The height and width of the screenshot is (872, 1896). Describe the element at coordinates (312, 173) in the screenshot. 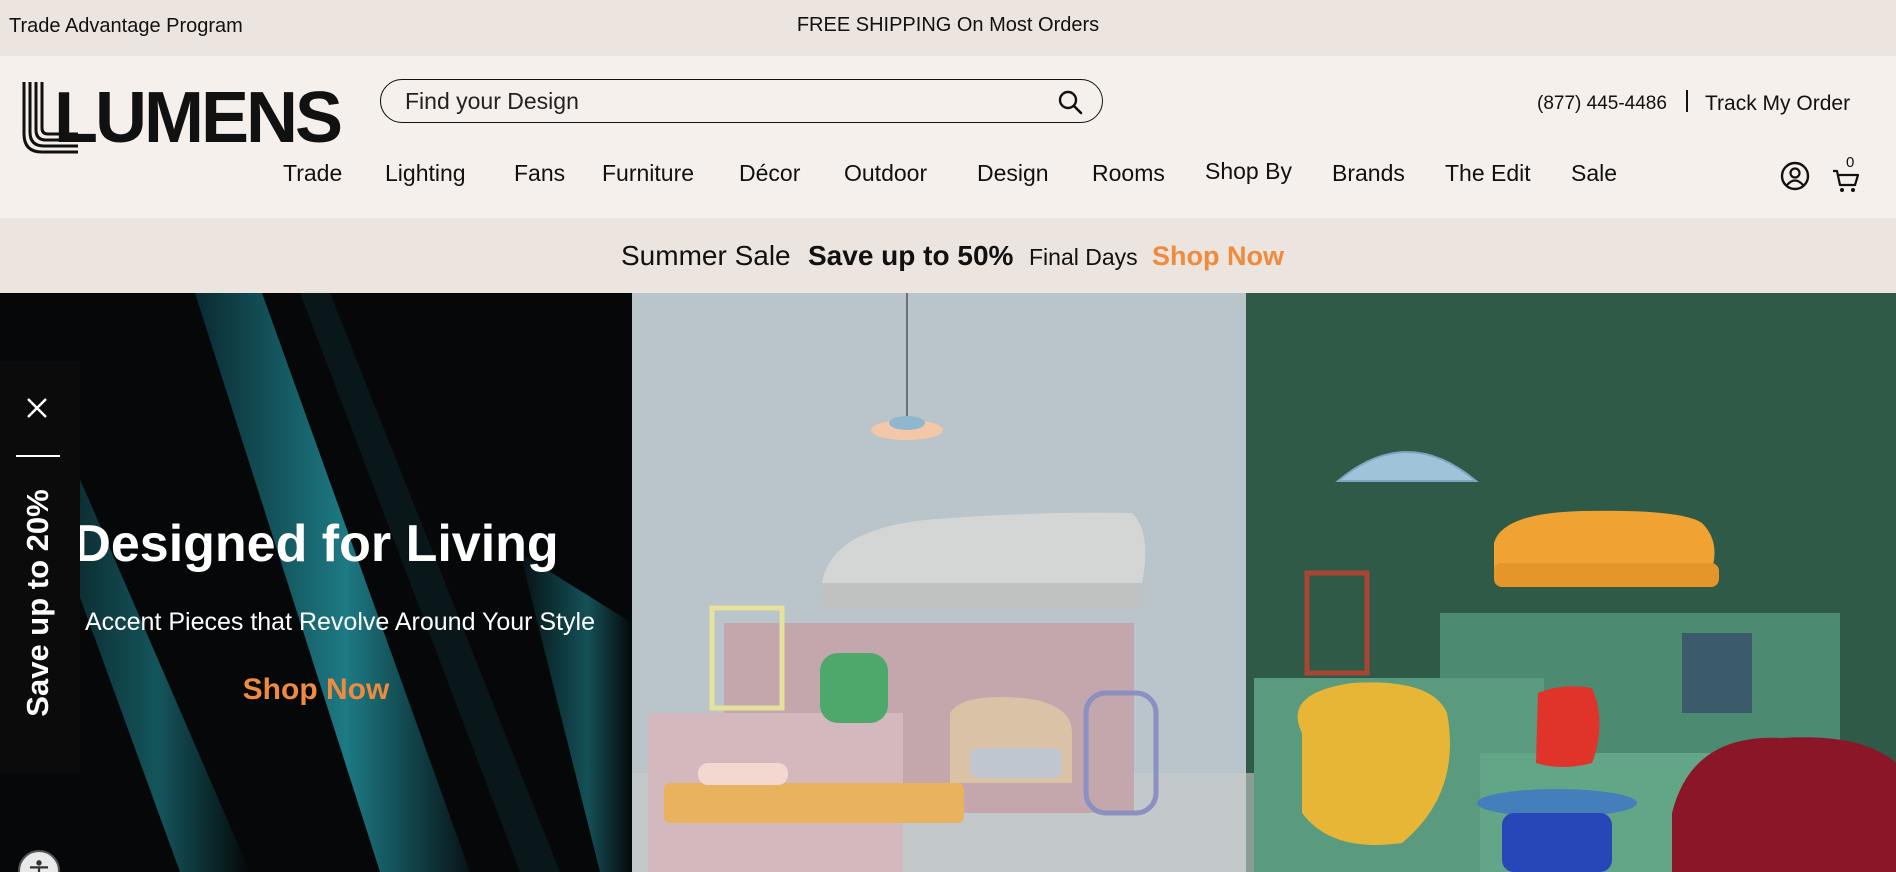

I see `nav-item-trade: Trade` at that location.